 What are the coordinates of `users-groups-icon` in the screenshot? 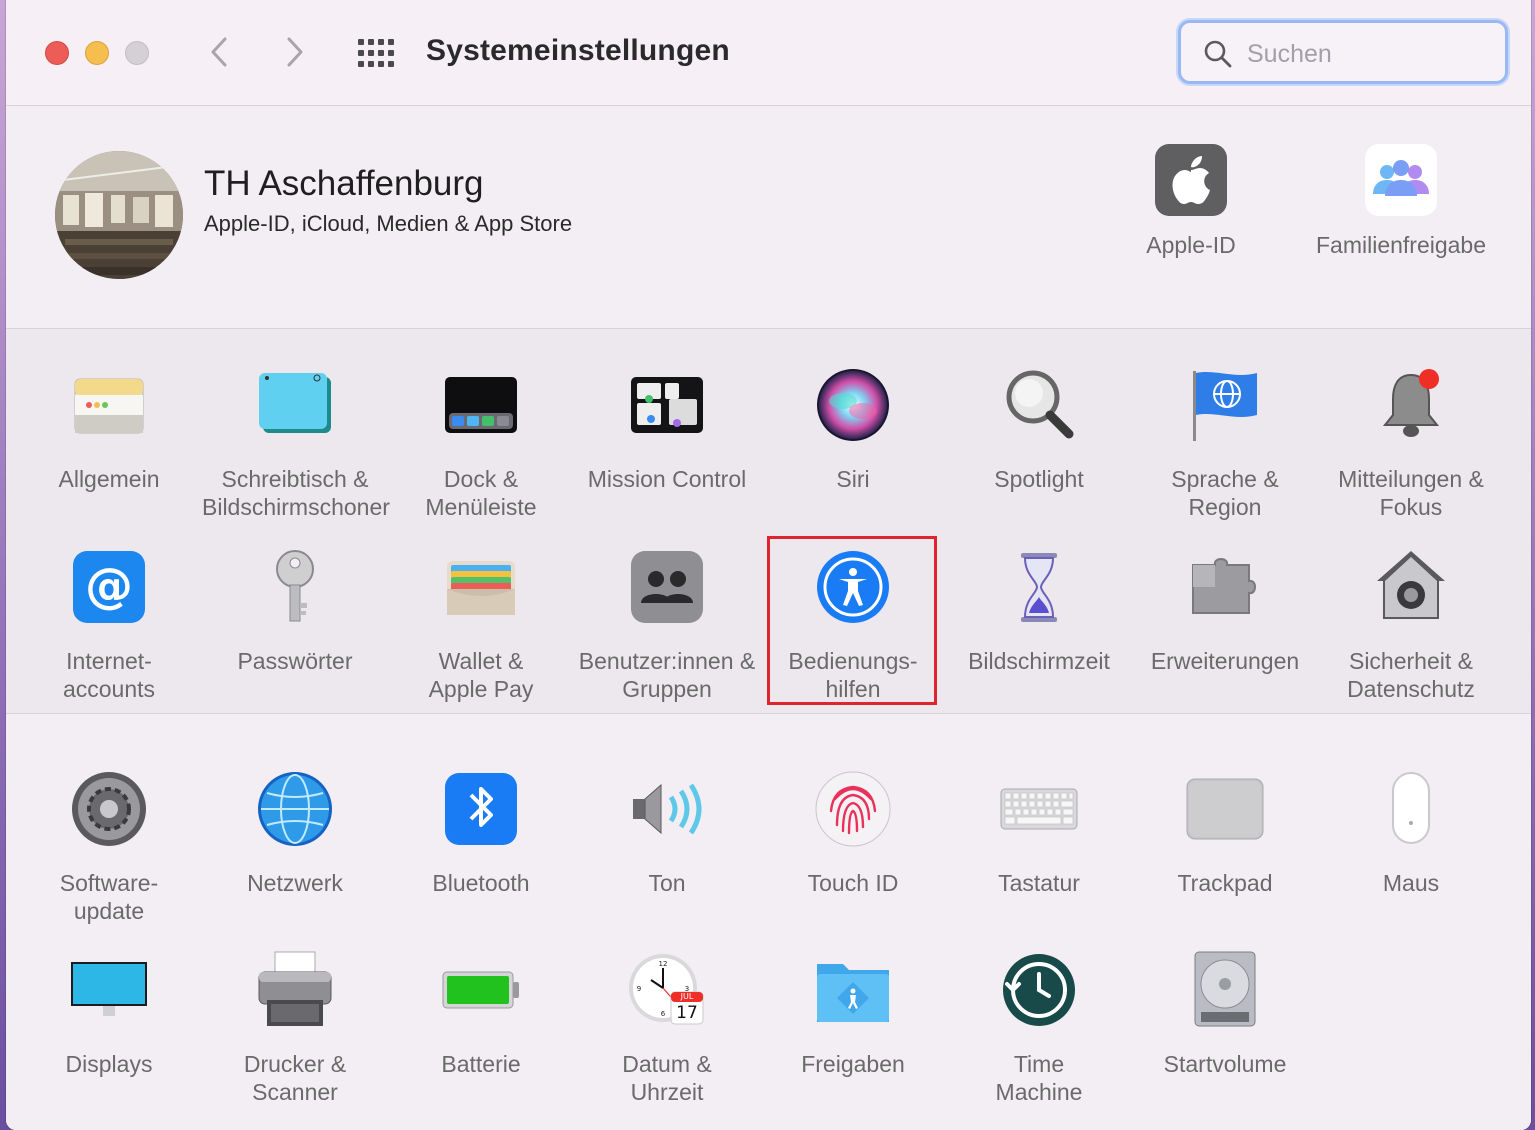 It's located at (667, 587).